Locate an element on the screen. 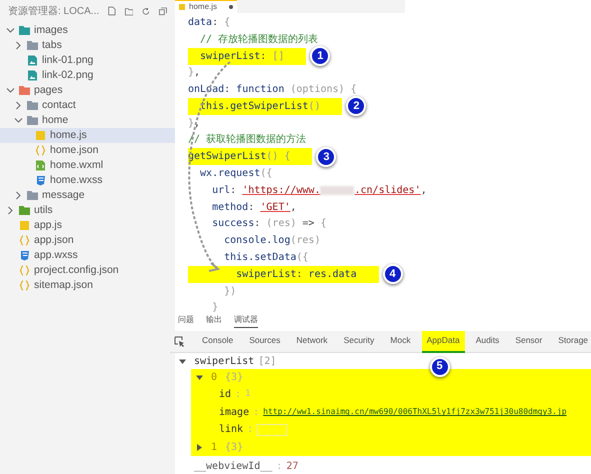  tree-row: home.js is located at coordinates (87, 135).